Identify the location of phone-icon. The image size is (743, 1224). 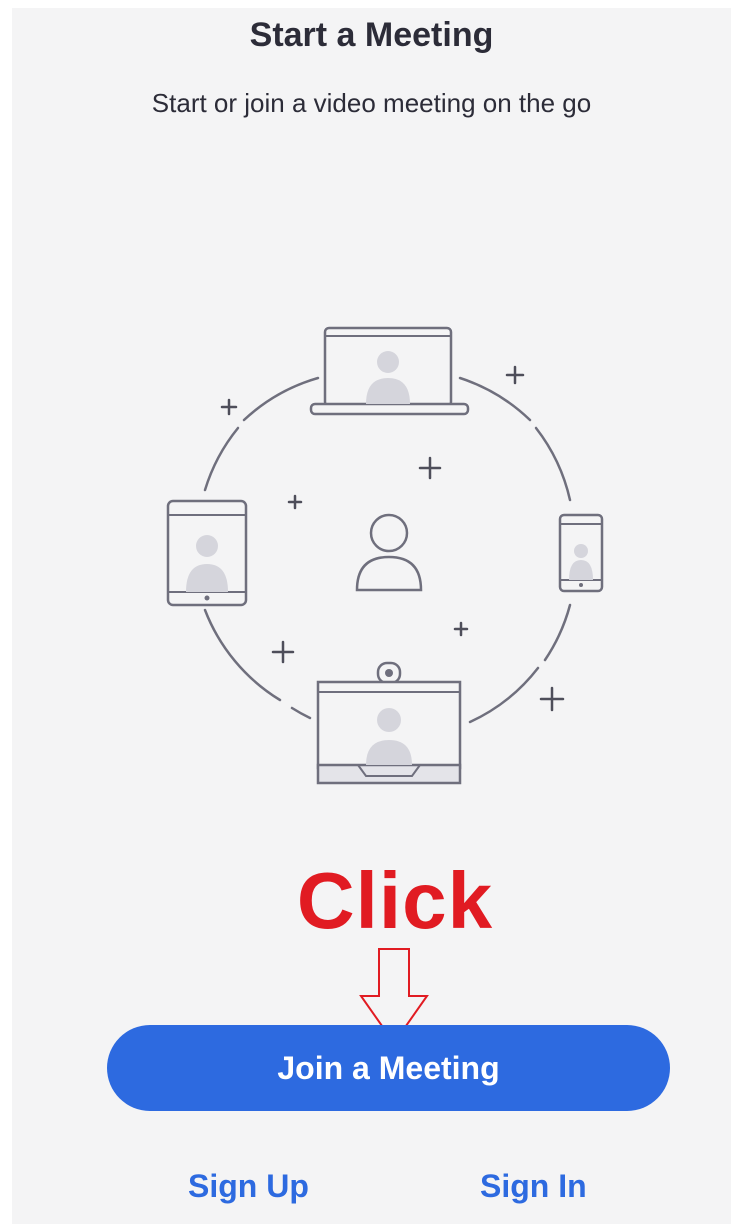
(581, 553).